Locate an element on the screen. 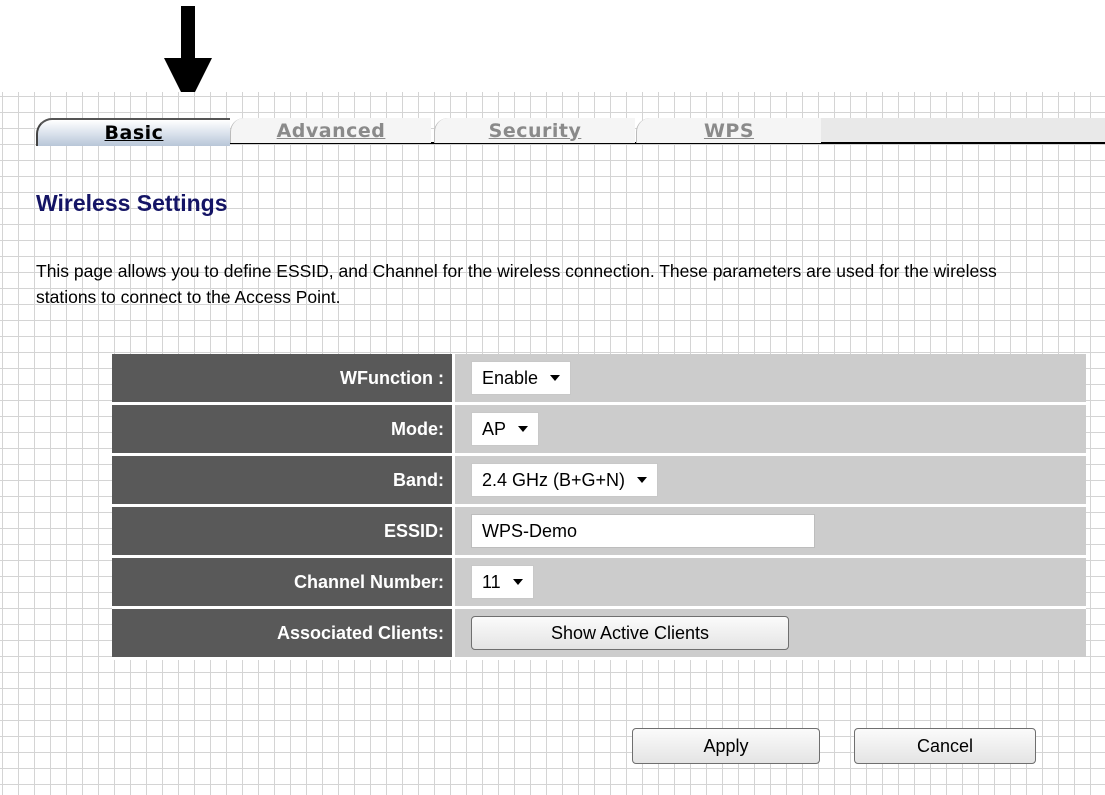 The image size is (1105, 795). mode-select: AP is located at coordinates (505, 429).